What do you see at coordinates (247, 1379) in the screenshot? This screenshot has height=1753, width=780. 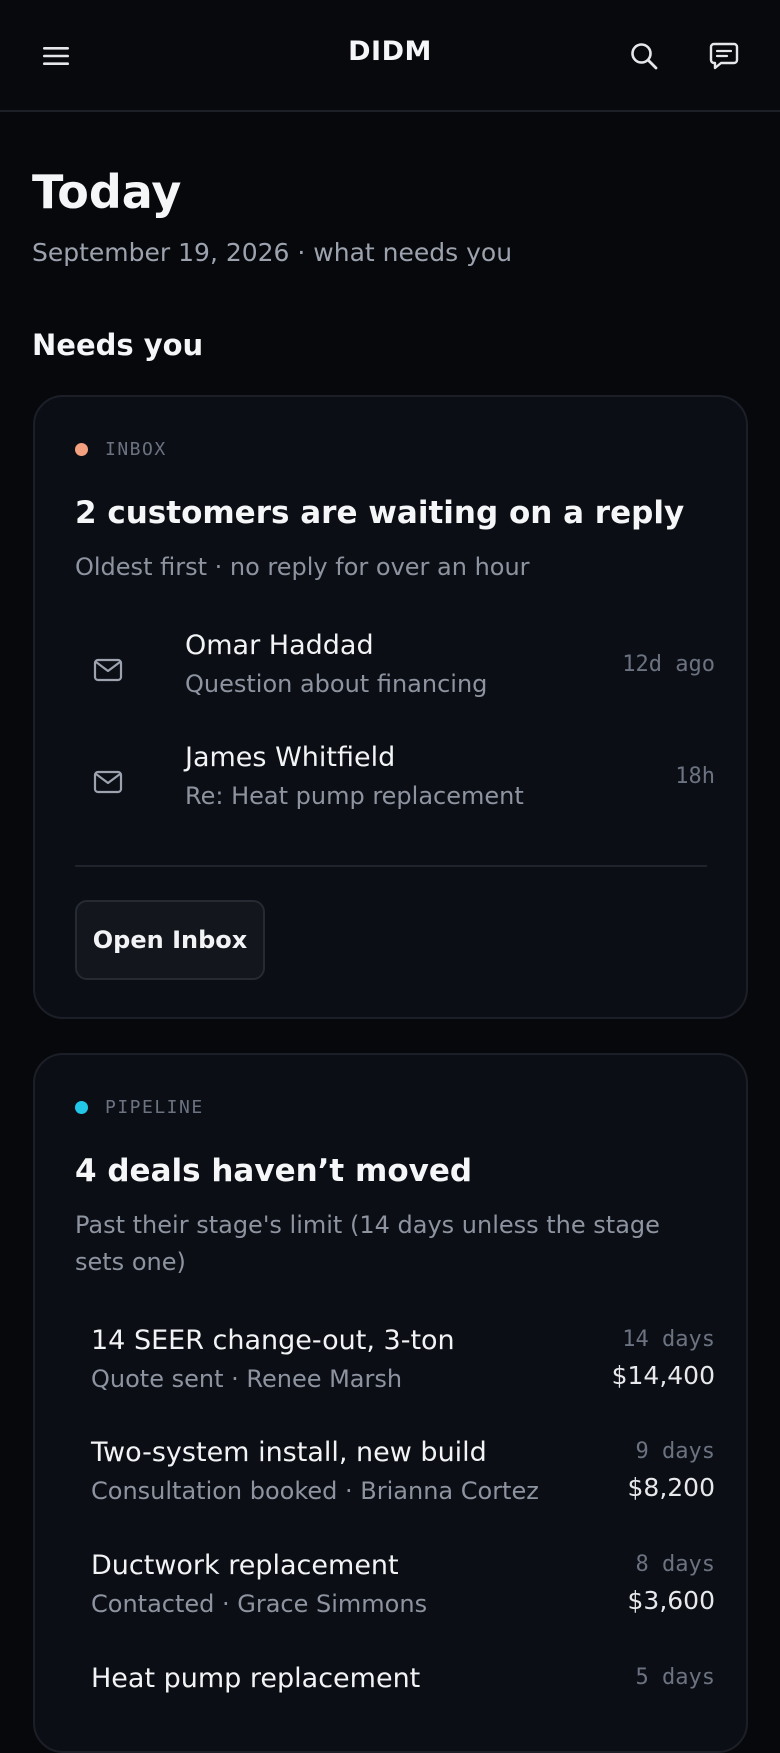 I see `deal-meta: Quote sent · Renee Marsh` at bounding box center [247, 1379].